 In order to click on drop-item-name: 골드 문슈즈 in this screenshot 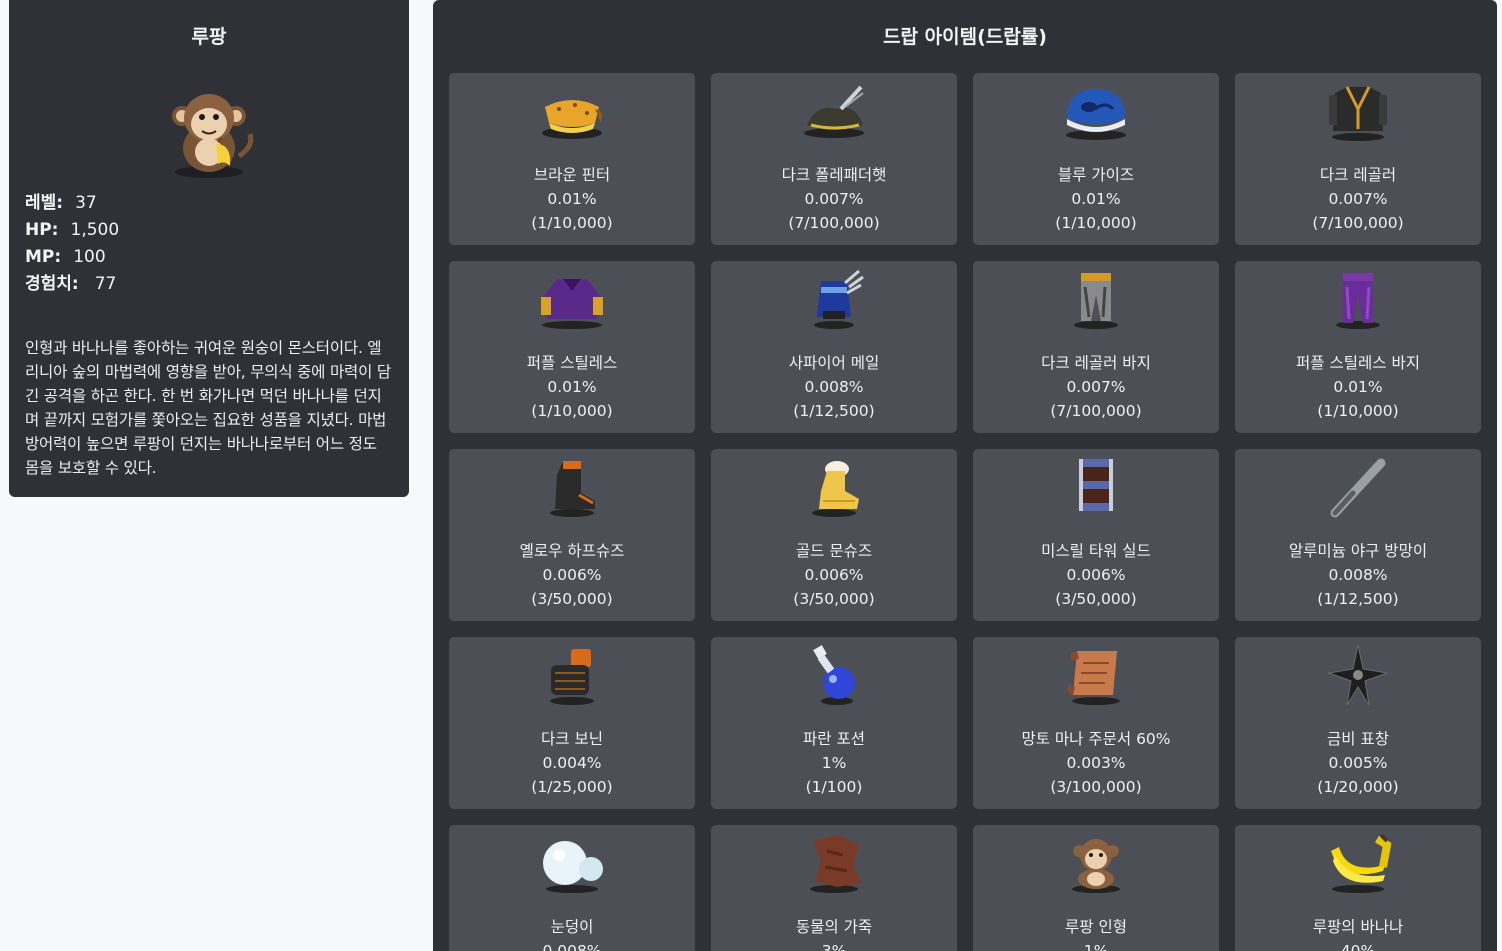, I will do `click(834, 551)`.